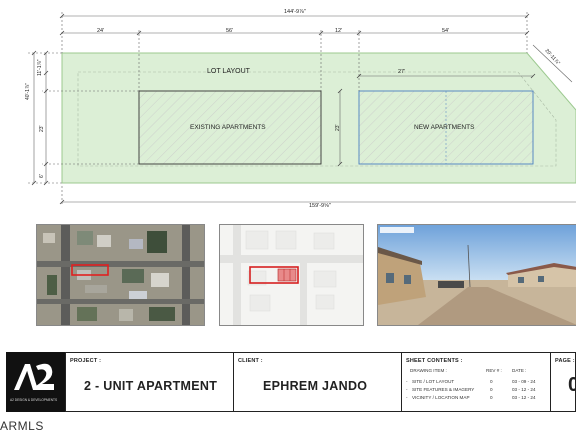  I want to click on project-name: 2 - UNIT APARTMENT, so click(151, 386).